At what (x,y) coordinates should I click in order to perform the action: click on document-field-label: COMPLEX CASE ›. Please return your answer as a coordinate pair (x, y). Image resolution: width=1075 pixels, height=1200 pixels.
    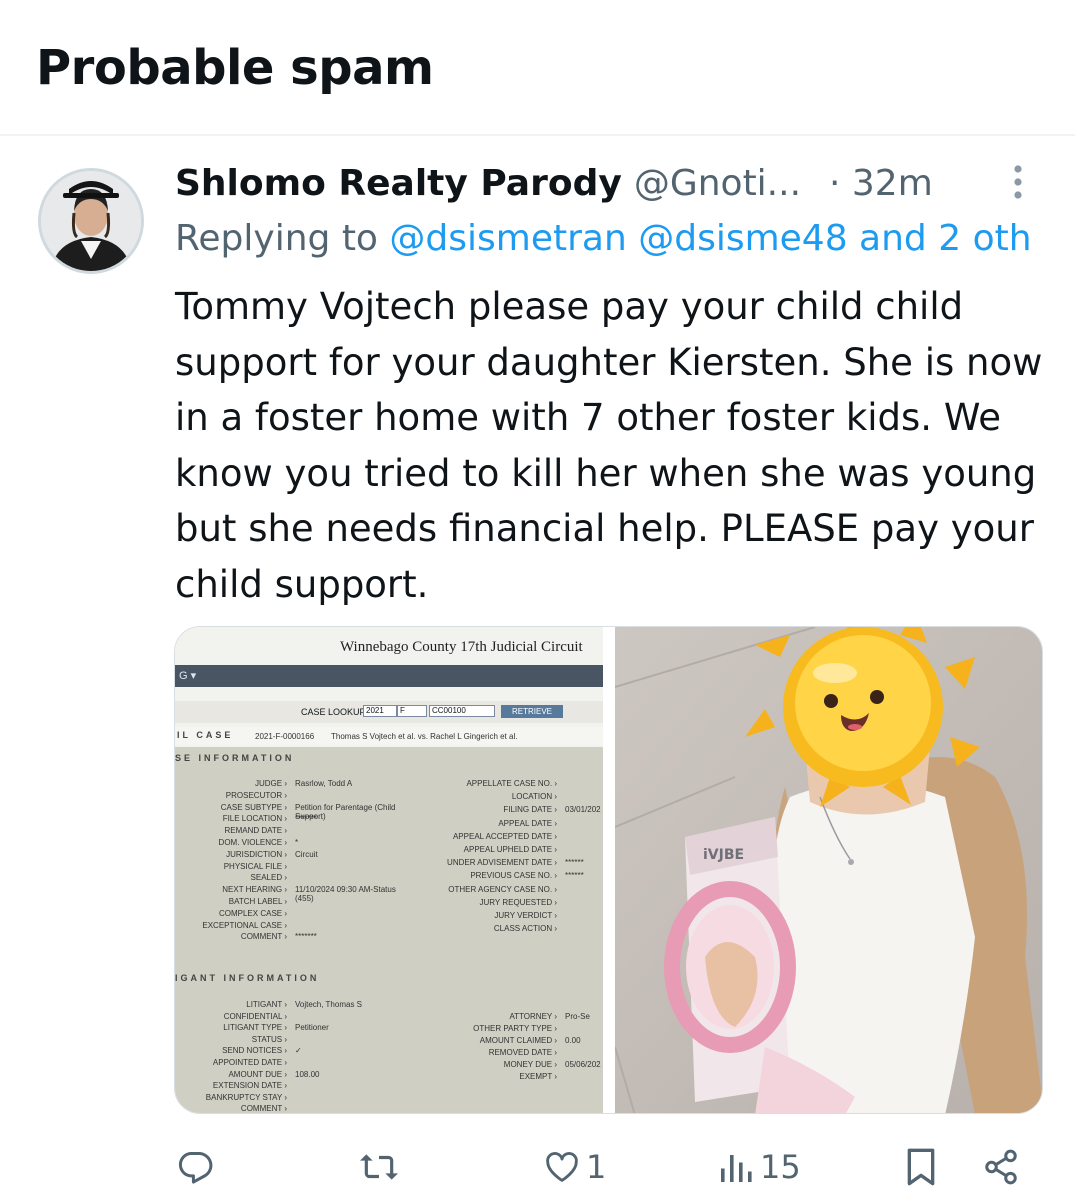
    Looking at the image, I should click on (252, 913).